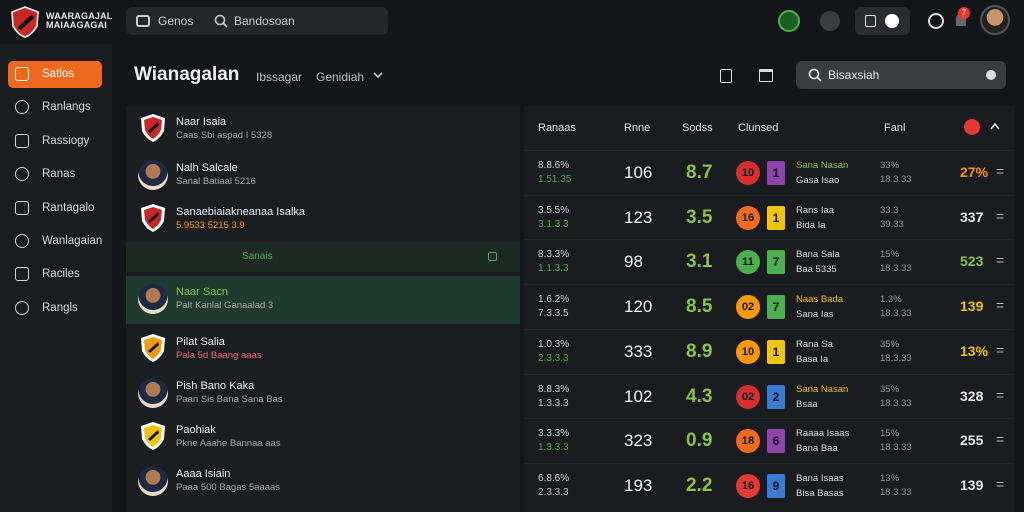 The image size is (1024, 512). What do you see at coordinates (323, 480) in the screenshot?
I see `list-item: Aaaa Isiain Paaa 500 Bagas 5aaaas` at bounding box center [323, 480].